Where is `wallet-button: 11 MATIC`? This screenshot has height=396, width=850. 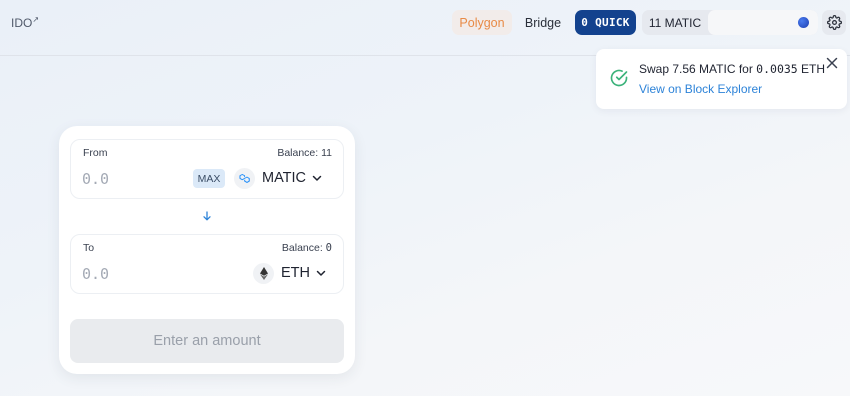 wallet-button: 11 MATIC is located at coordinates (730, 22).